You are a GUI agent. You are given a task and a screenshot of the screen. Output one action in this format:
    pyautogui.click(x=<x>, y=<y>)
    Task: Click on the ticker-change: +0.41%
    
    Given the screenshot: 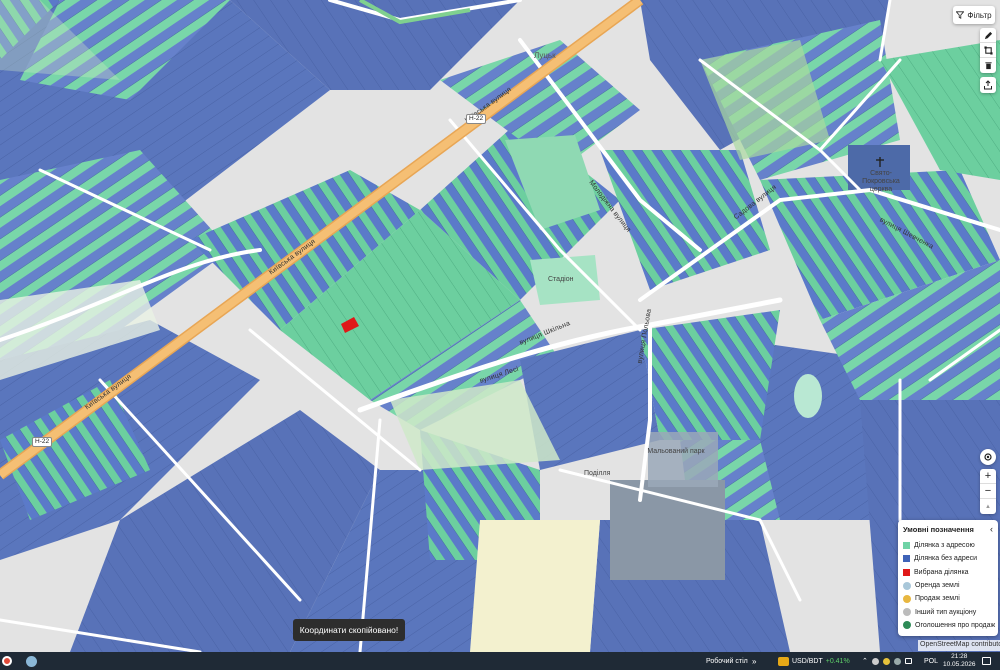 What is the action you would take?
    pyautogui.click(x=837, y=661)
    